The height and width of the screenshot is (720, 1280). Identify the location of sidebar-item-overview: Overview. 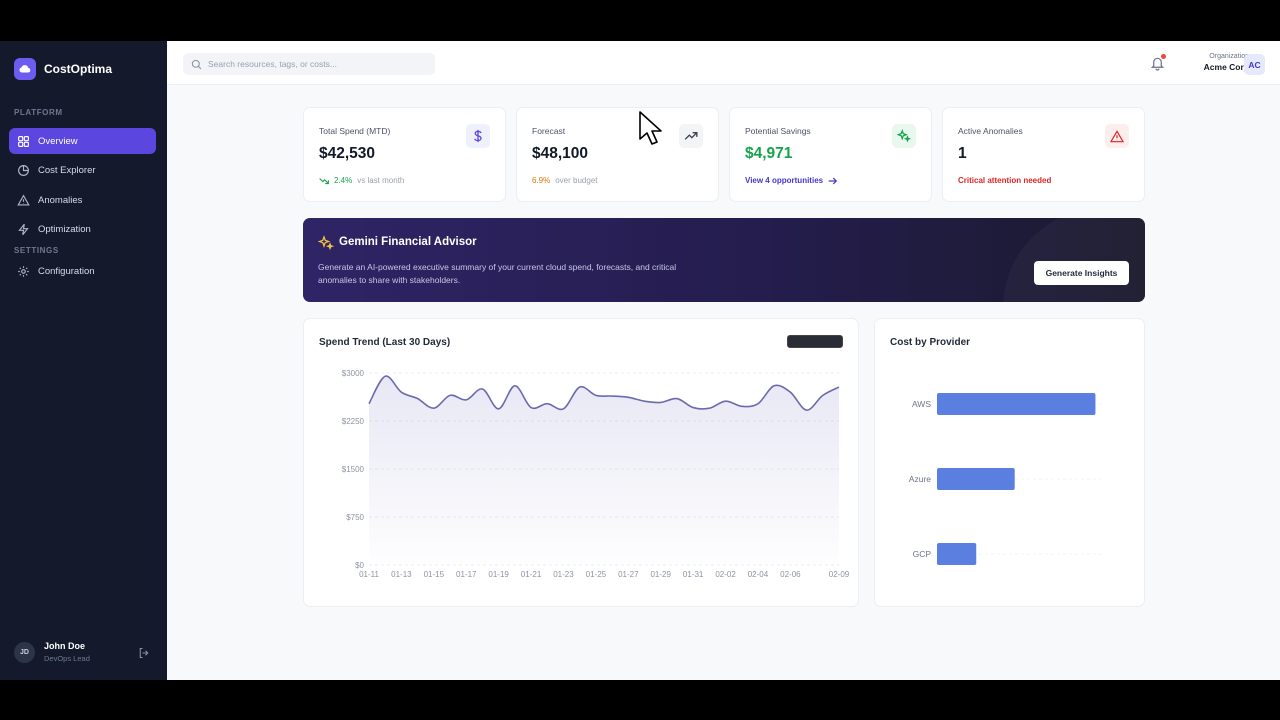
(82, 141).